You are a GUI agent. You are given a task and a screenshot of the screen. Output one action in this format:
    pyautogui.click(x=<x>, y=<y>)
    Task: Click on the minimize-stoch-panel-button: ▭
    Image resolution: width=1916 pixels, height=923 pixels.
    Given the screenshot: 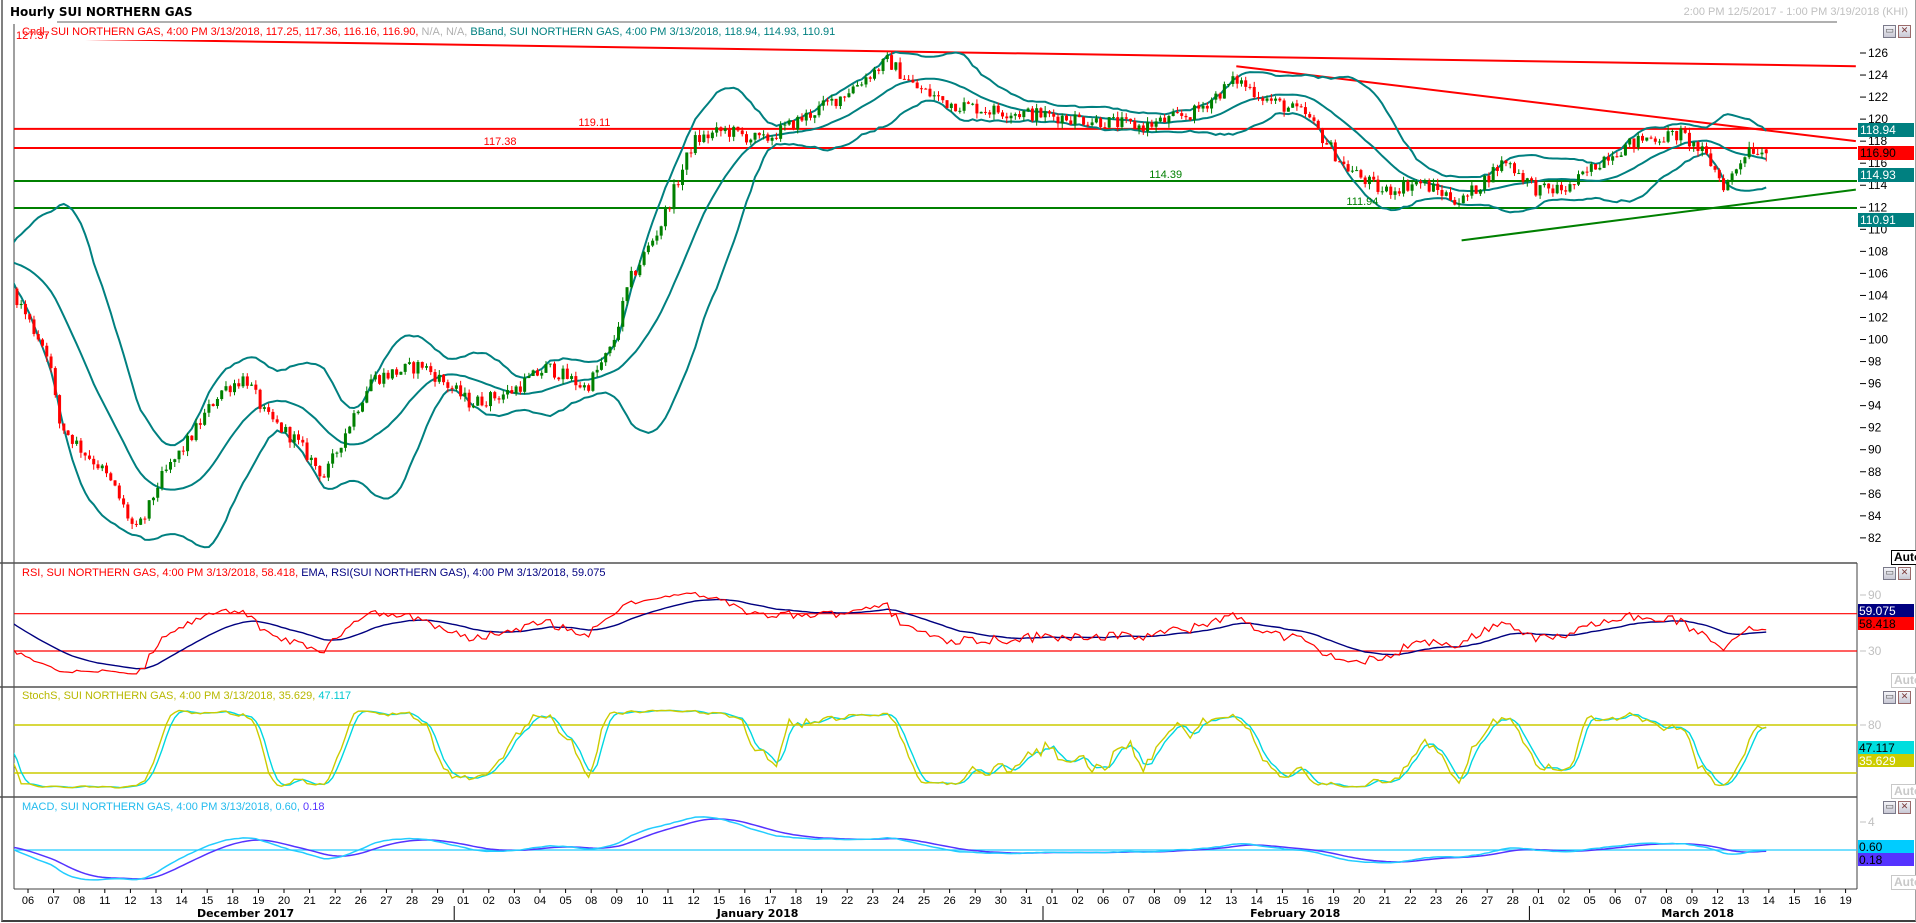 What is the action you would take?
    pyautogui.click(x=1889, y=697)
    